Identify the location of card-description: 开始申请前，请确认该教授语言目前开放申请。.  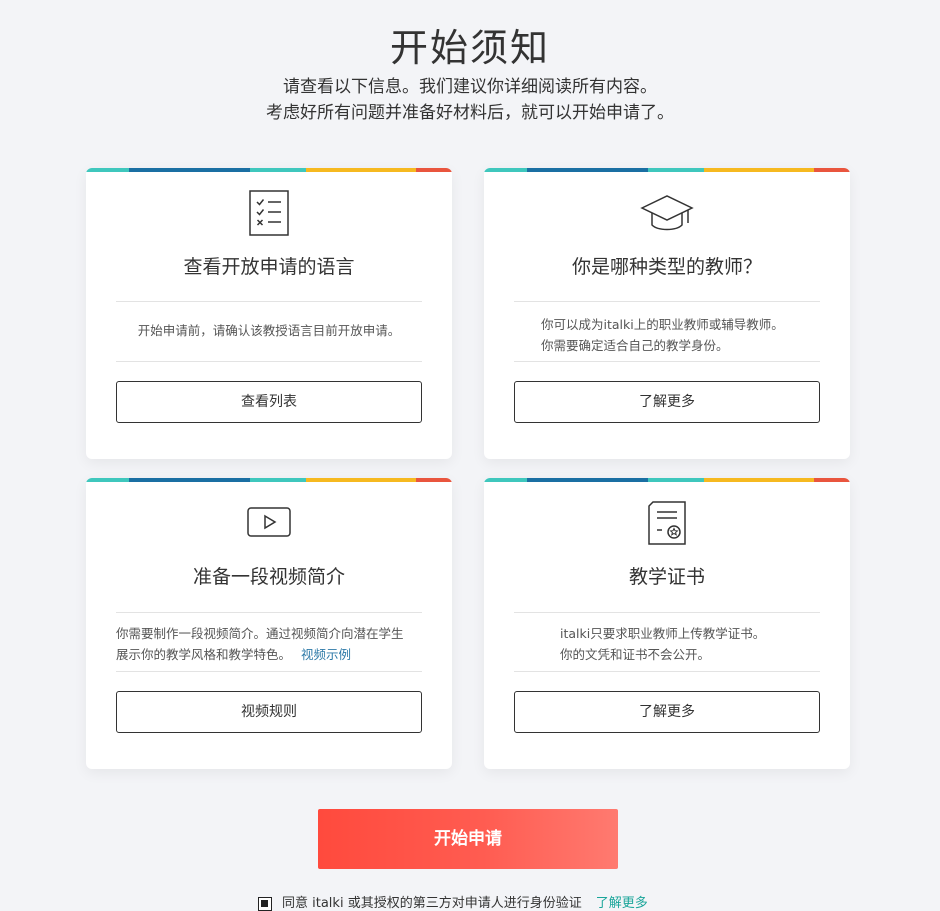
(269, 330).